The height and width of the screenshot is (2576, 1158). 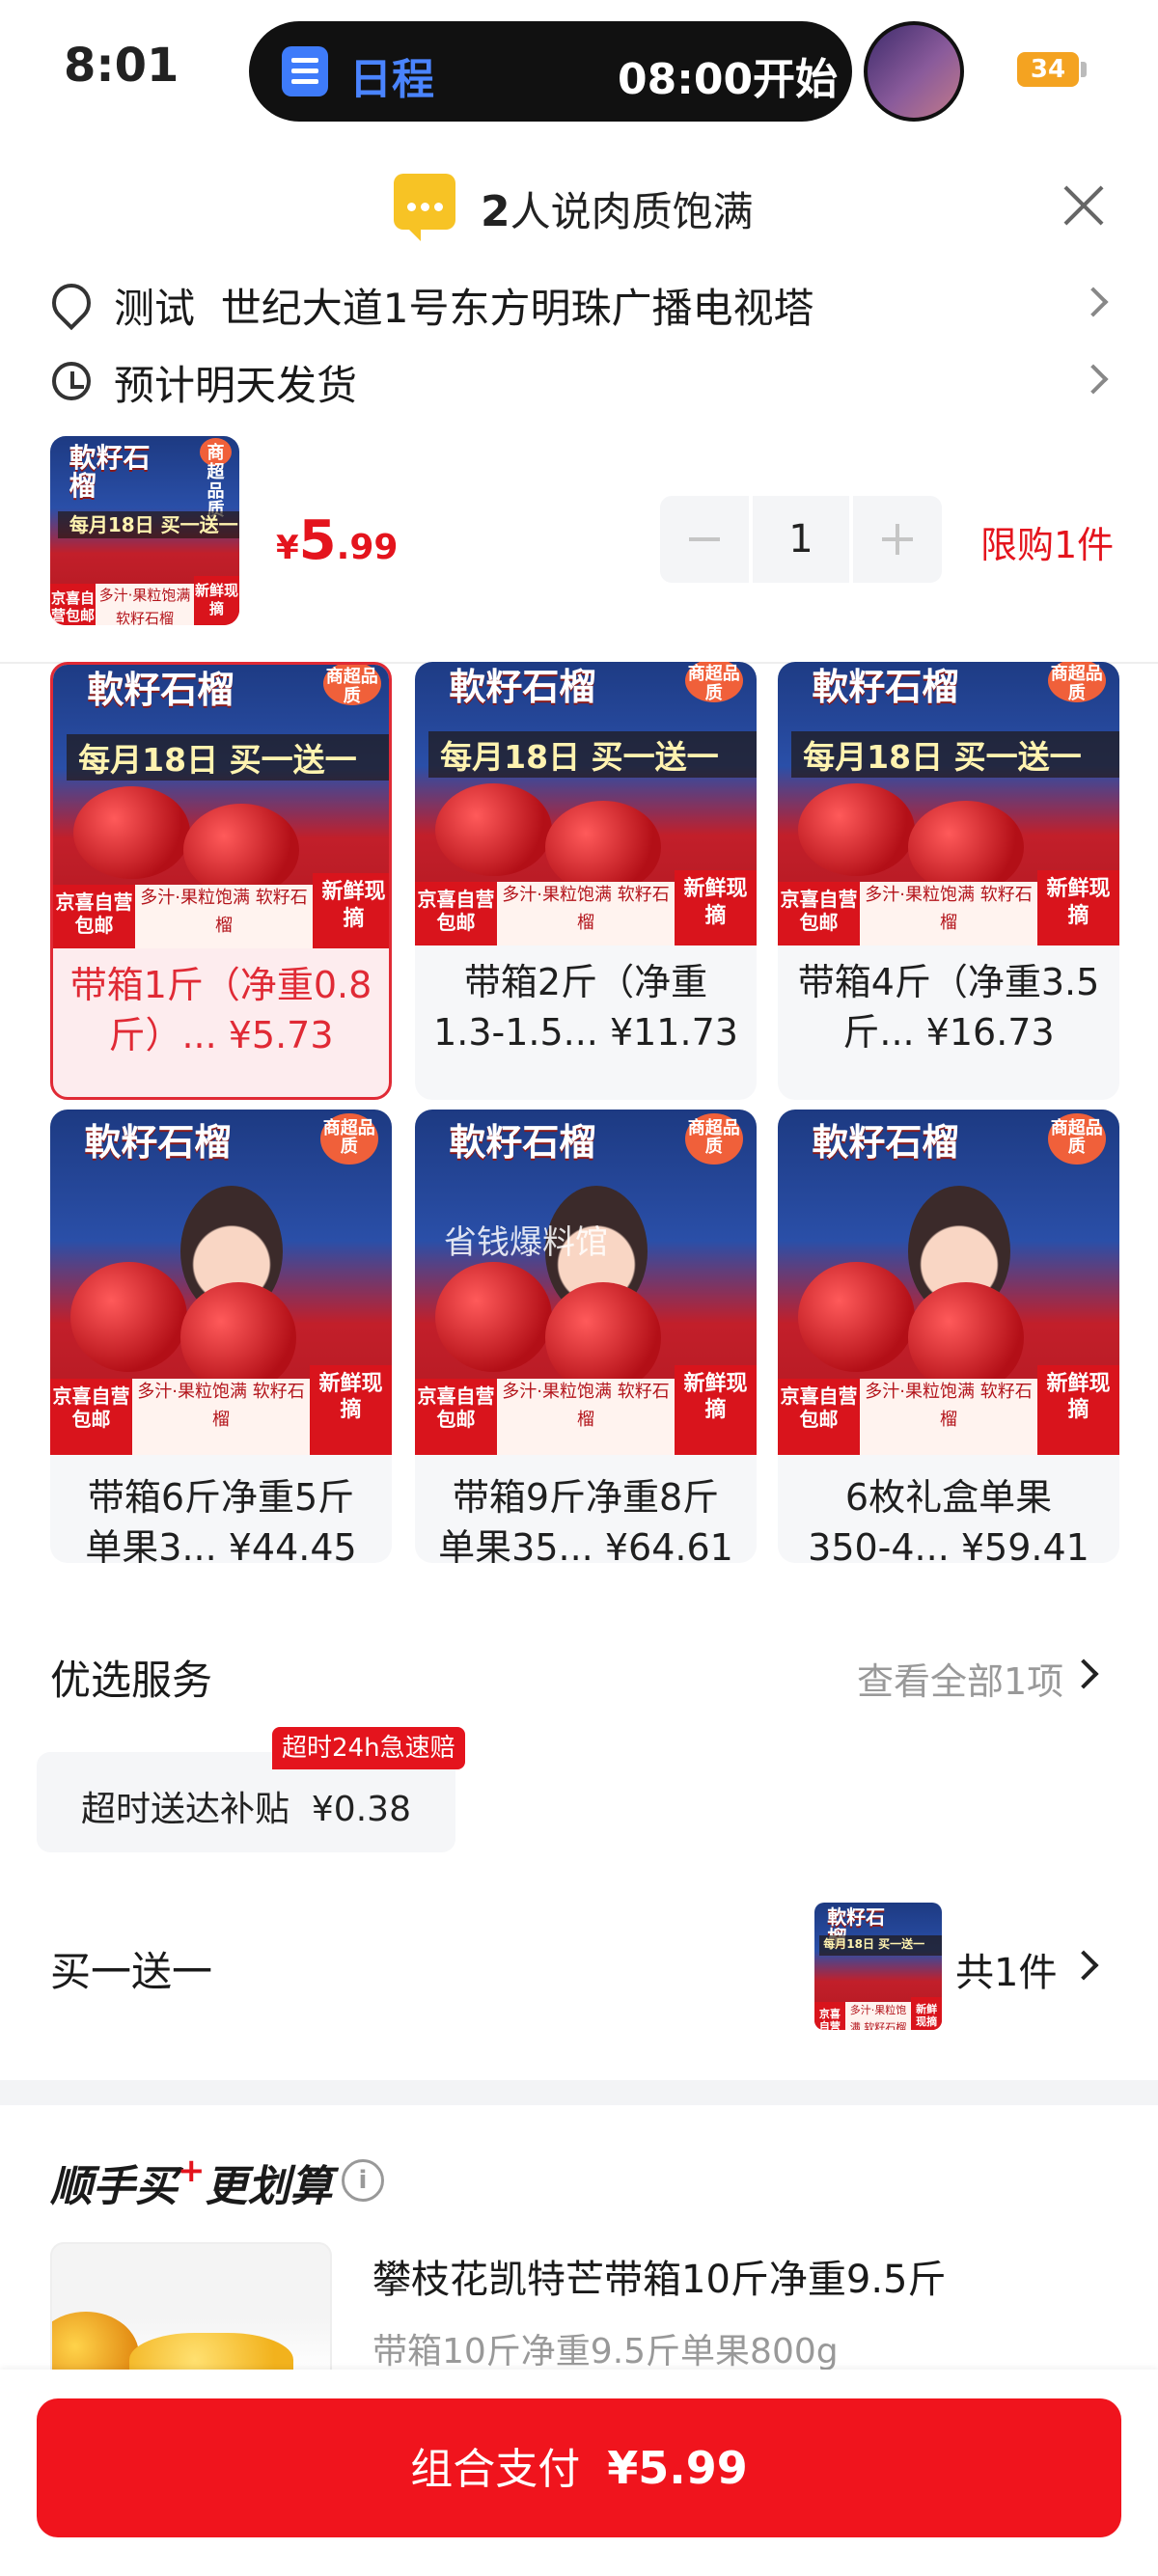 What do you see at coordinates (960, 1678) in the screenshot?
I see `services-view-all: 查看全部1项` at bounding box center [960, 1678].